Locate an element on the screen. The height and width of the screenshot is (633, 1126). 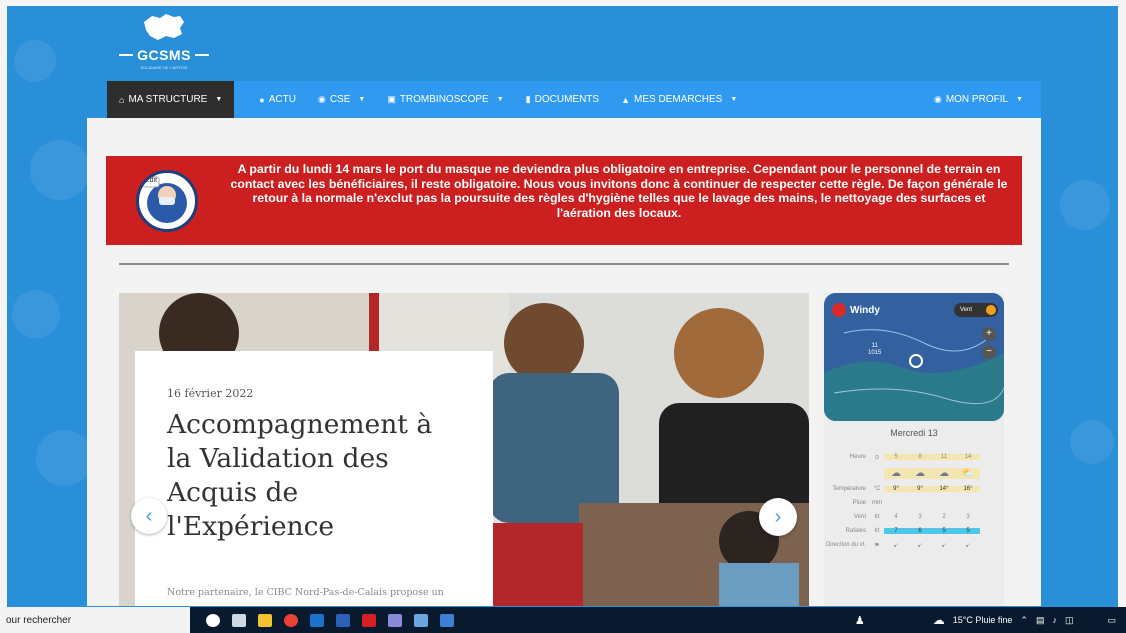
system-tray: ♟ ☁ 15°C Pluie fine ⌃ ▤ ♪ ◫ ▭ is located at coordinates (990, 620).